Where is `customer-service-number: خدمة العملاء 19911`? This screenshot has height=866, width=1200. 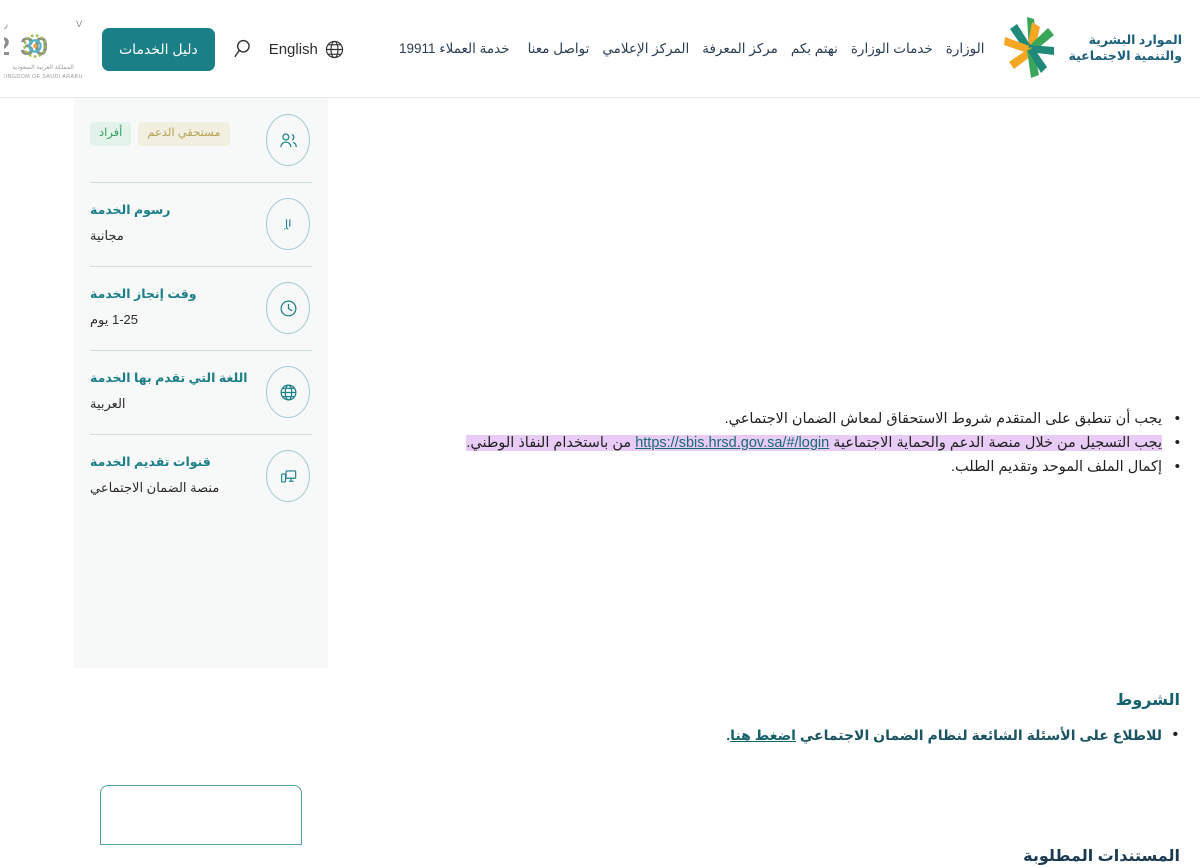
customer-service-number: خدمة العملاء 19911 is located at coordinates (454, 49).